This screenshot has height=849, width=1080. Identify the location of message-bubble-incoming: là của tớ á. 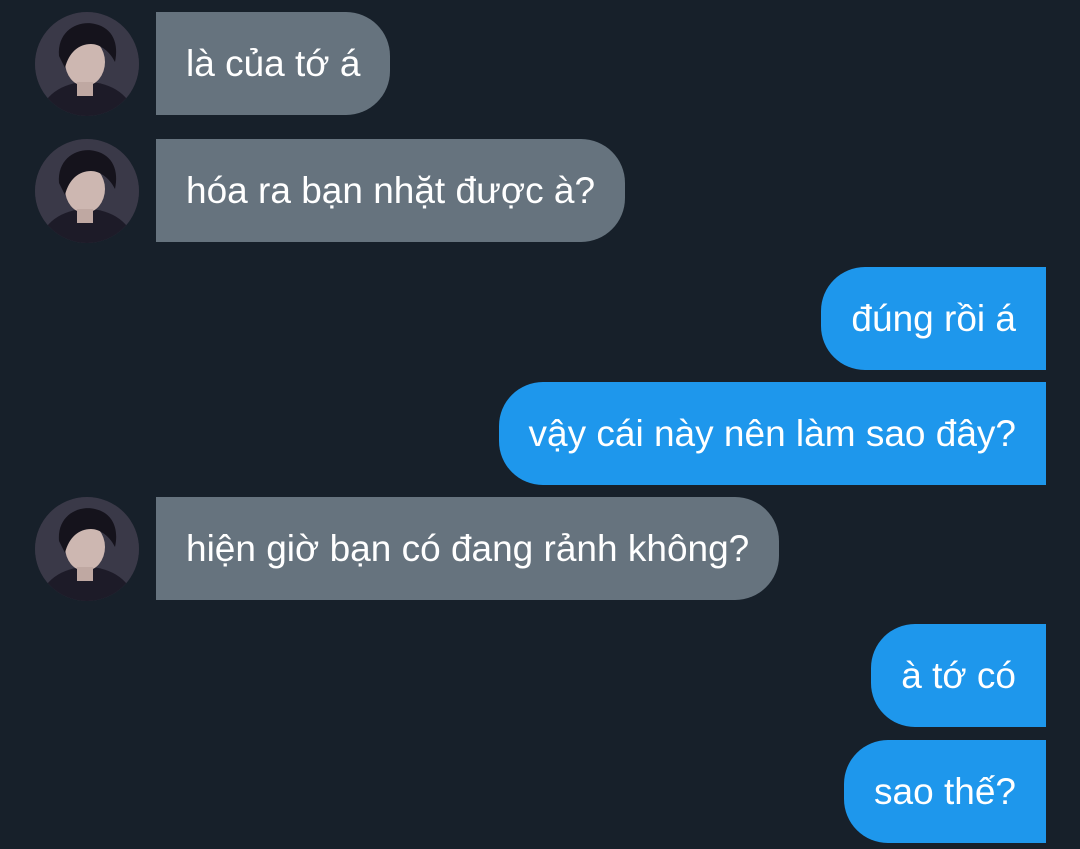
(273, 63).